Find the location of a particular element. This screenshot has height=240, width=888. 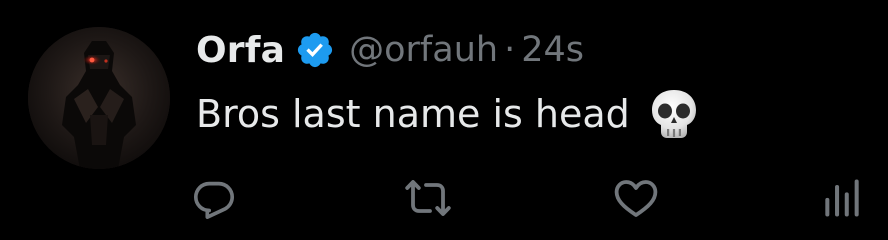

retweet-button is located at coordinates (428, 198).